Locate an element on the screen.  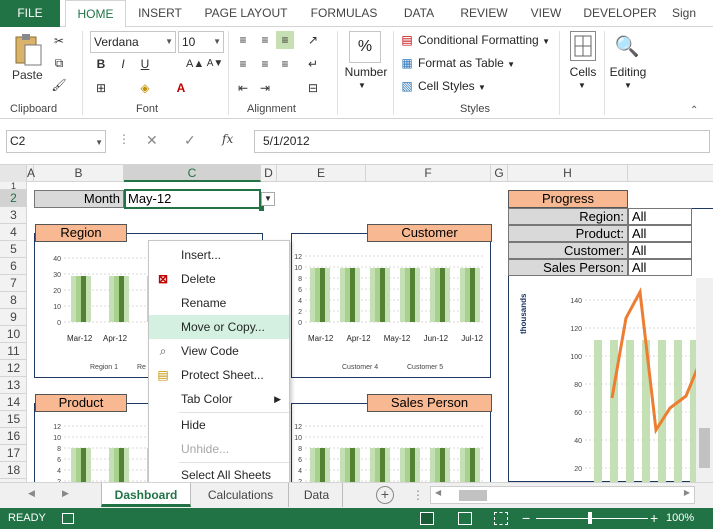
format-painter-icon: 🖌 is located at coordinates (59, 85).